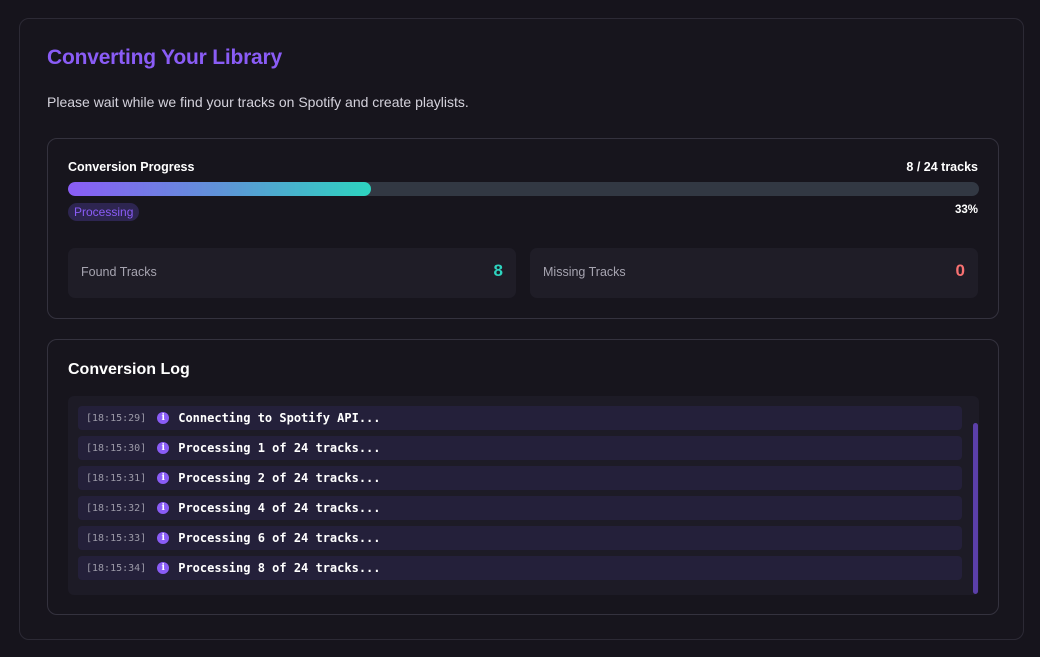 Image resolution: width=1040 pixels, height=657 pixels. Describe the element at coordinates (129, 369) in the screenshot. I see `log-title: Conversion Log` at that location.